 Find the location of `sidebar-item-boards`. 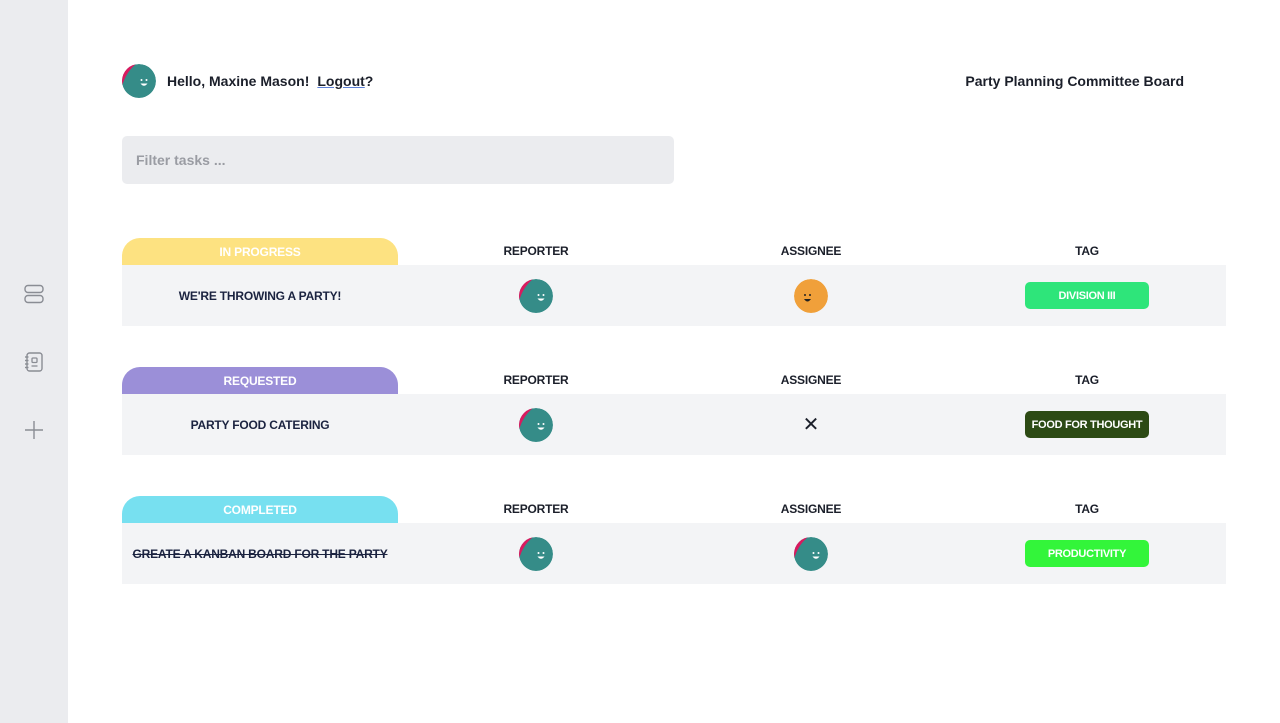

sidebar-item-boards is located at coordinates (34, 294).